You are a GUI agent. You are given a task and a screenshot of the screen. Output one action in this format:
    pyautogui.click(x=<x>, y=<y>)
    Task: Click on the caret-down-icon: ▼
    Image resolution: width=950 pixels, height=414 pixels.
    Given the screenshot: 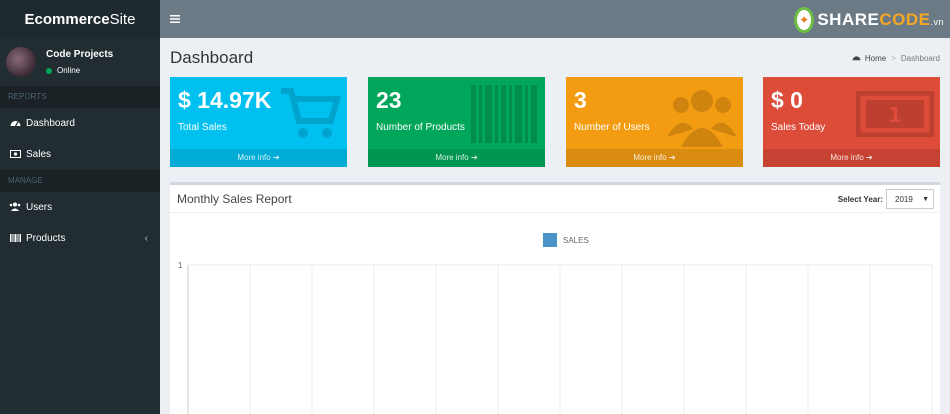 What is the action you would take?
    pyautogui.click(x=925, y=199)
    